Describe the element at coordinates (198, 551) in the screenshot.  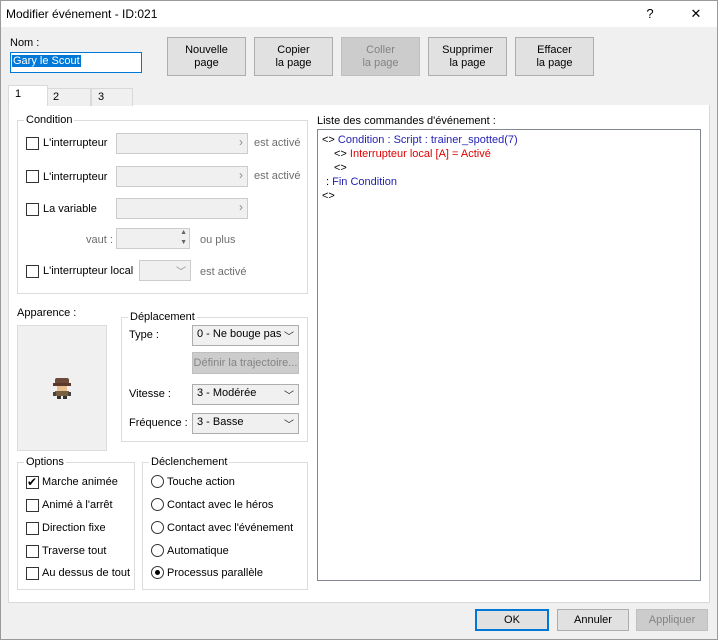
I see `trigger-autorun-label: Automatique` at that location.